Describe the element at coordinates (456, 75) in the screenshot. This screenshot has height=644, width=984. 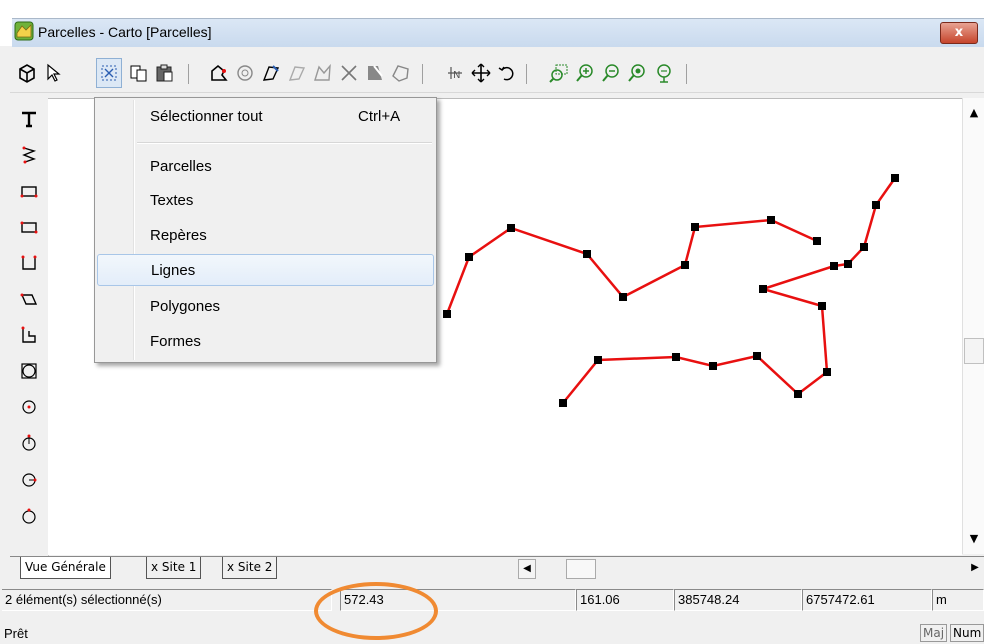
I see `svg-text: N` at that location.